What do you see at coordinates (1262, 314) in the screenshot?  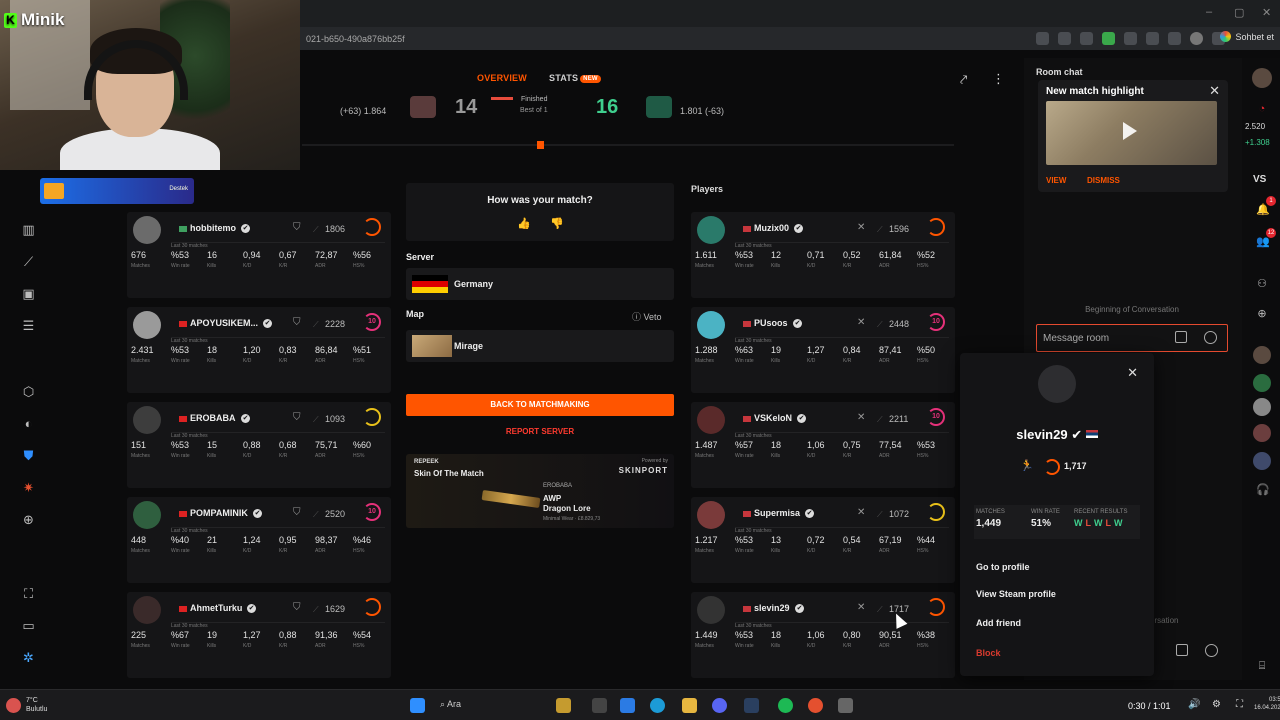 I see `add-friend-icon: ⊕` at bounding box center [1262, 314].